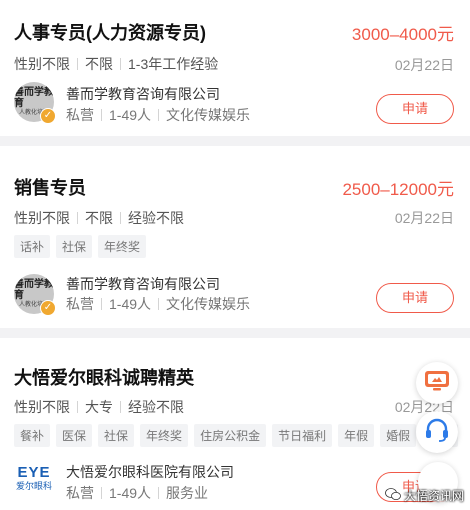 Image resolution: width=470 pixels, height=510 pixels. I want to click on company-industry: 服务业, so click(187, 493).